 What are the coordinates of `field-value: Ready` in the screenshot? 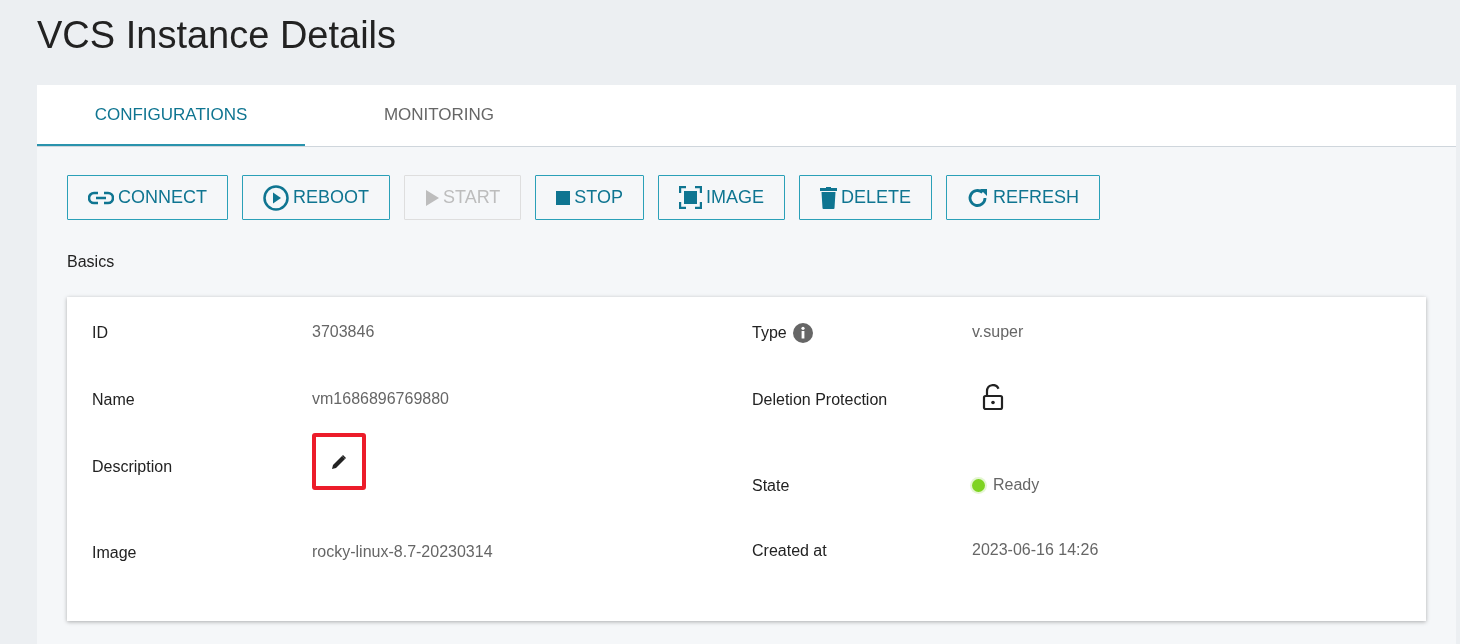 It's located at (1016, 485).